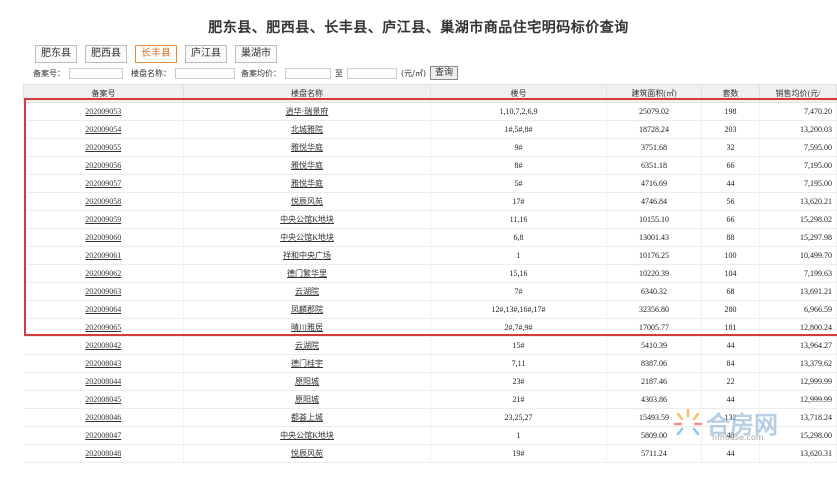  I want to click on price-to-label: 至, so click(339, 73).